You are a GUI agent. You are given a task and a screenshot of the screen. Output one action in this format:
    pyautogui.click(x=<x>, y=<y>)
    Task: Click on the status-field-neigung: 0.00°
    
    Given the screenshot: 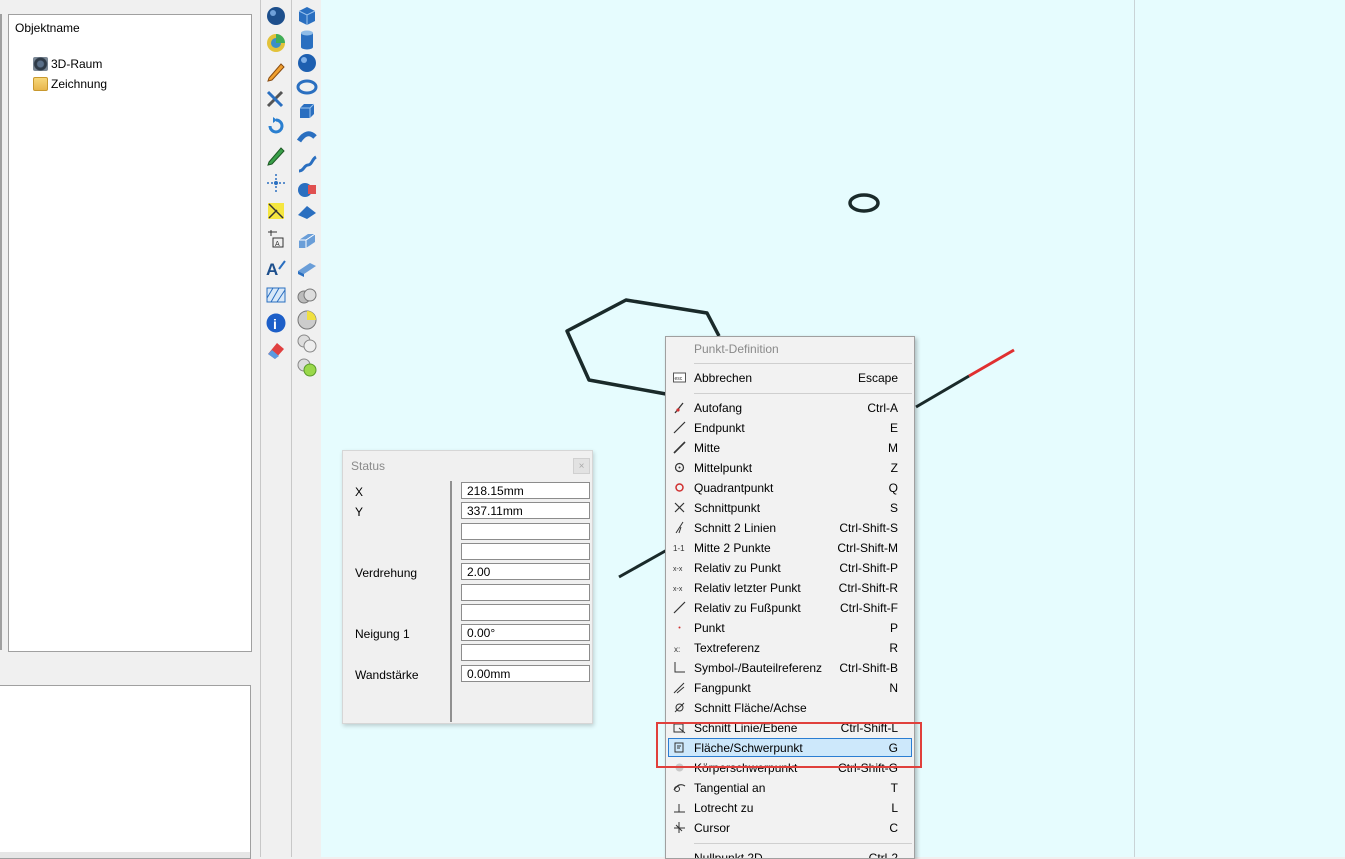 What is the action you would take?
    pyautogui.click(x=525, y=632)
    